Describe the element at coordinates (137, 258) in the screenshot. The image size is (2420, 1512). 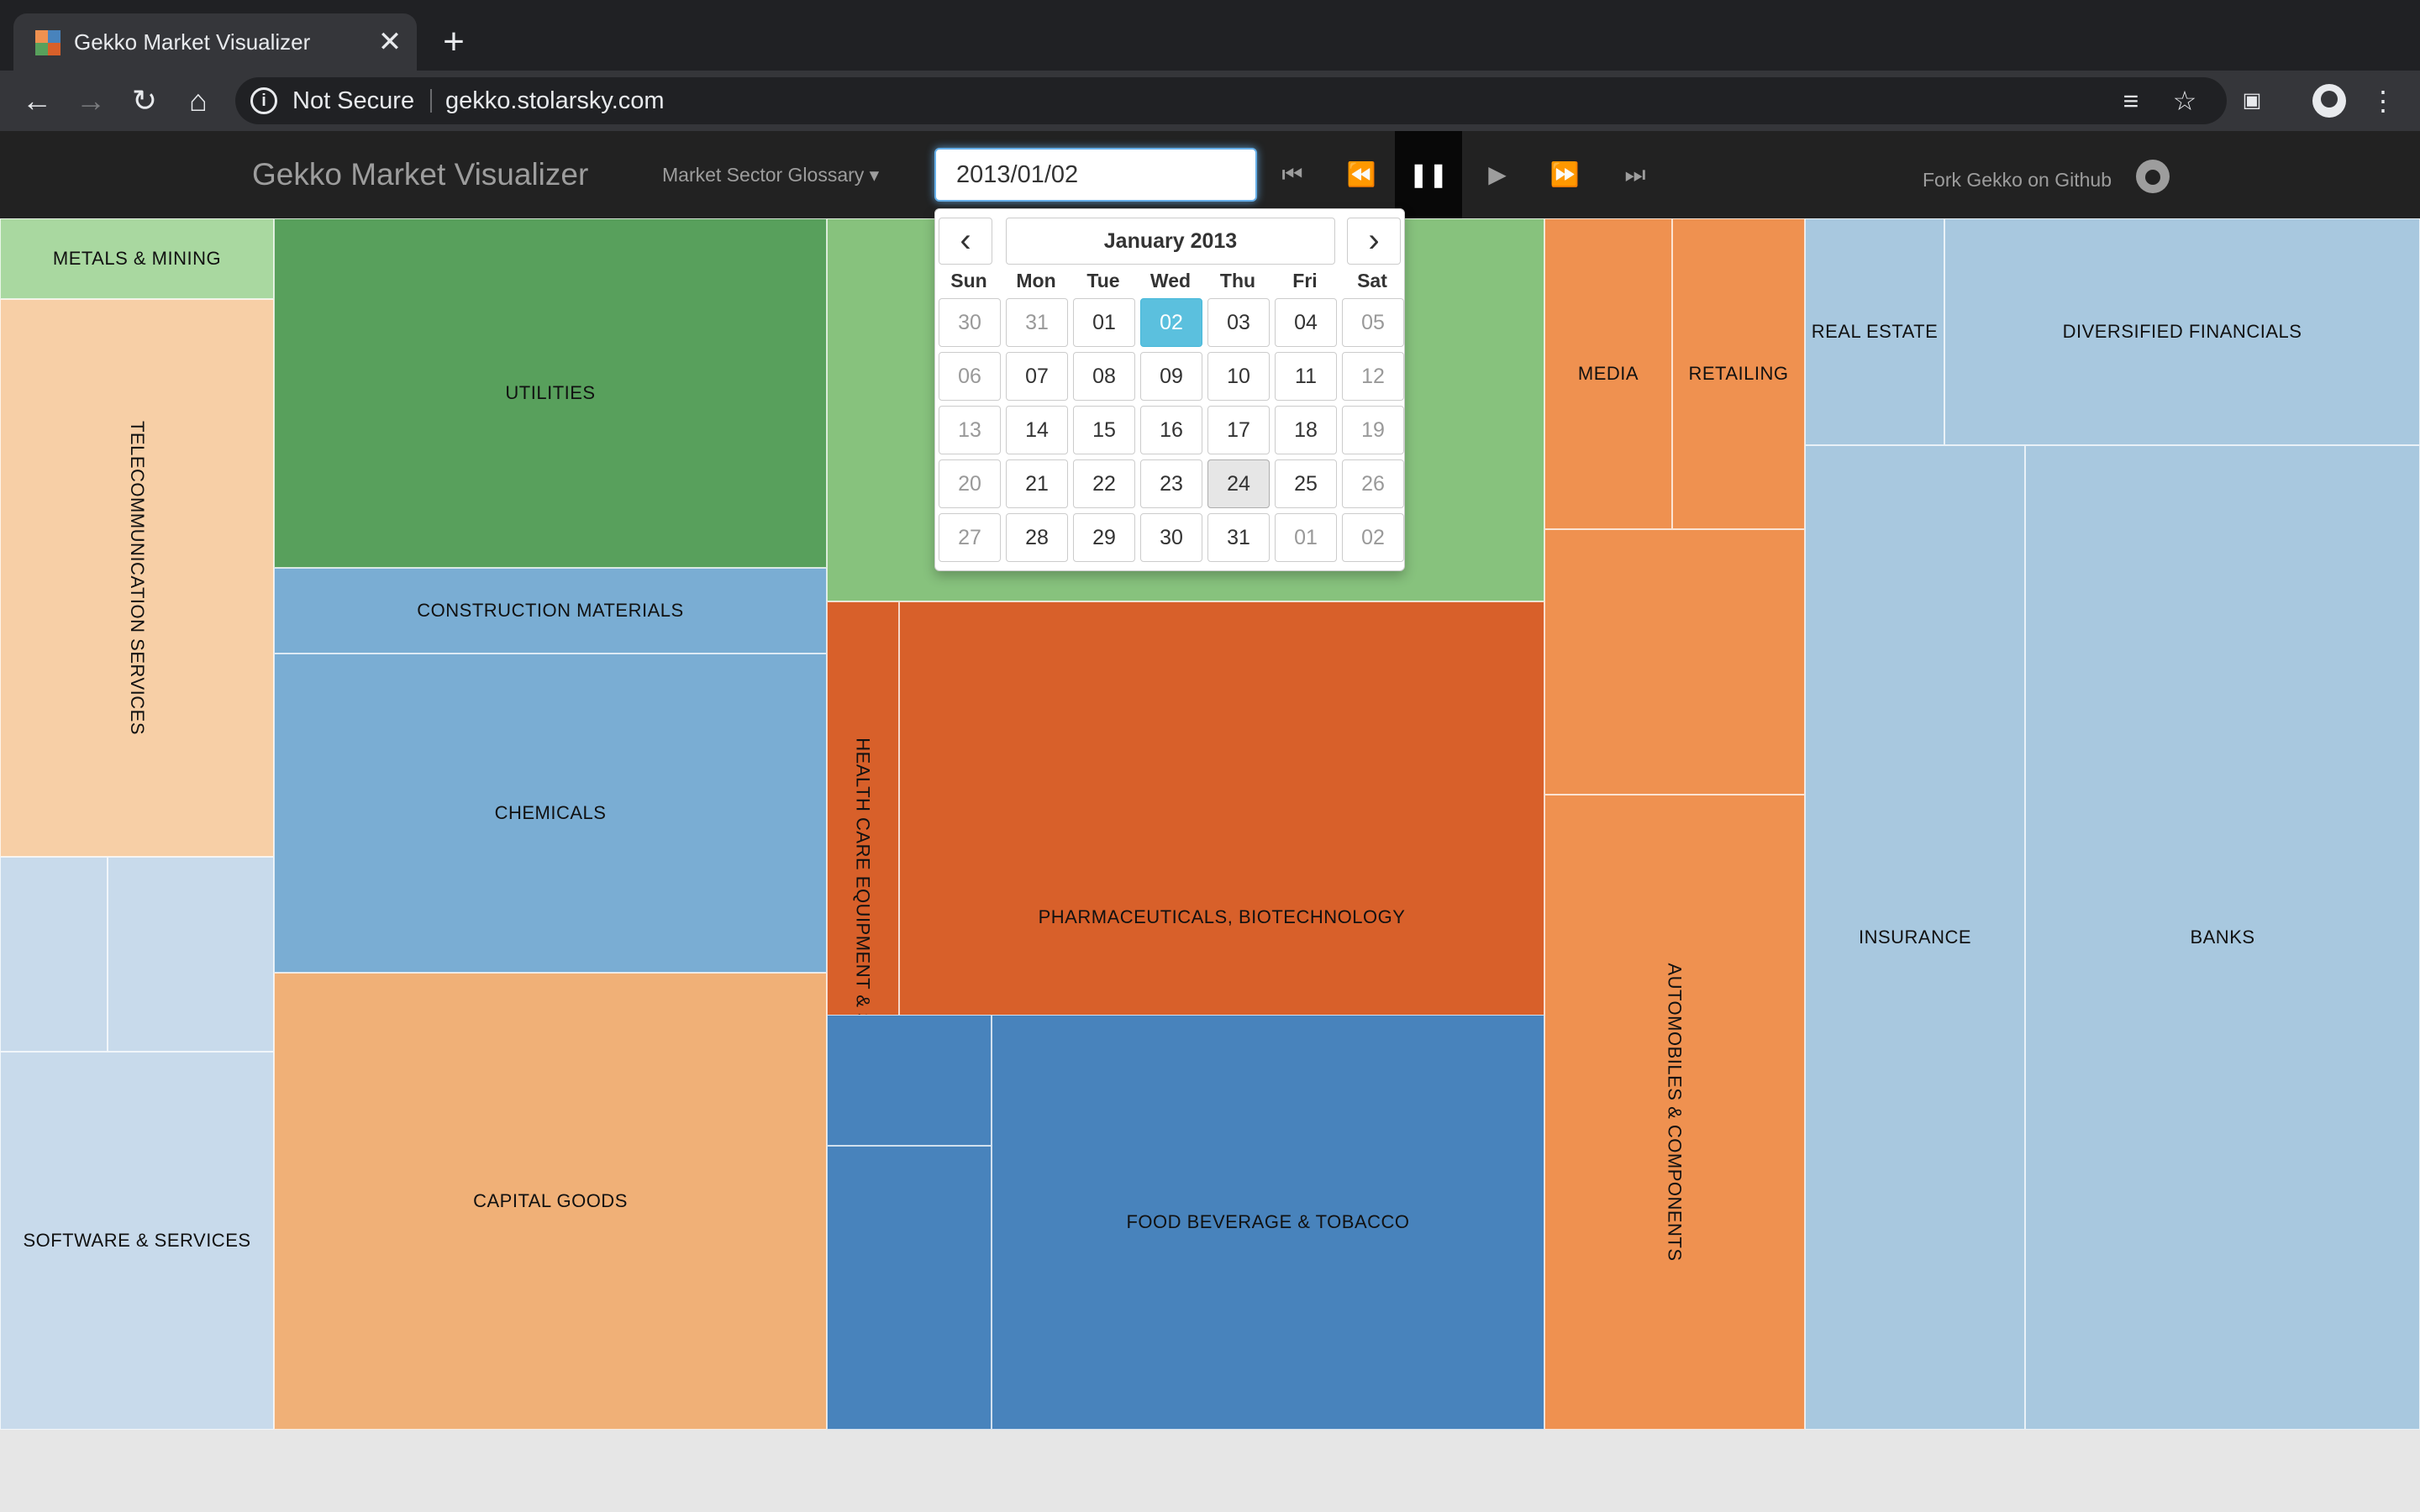
I see `treemap-cell-metals-mining: METALS & MINING` at that location.